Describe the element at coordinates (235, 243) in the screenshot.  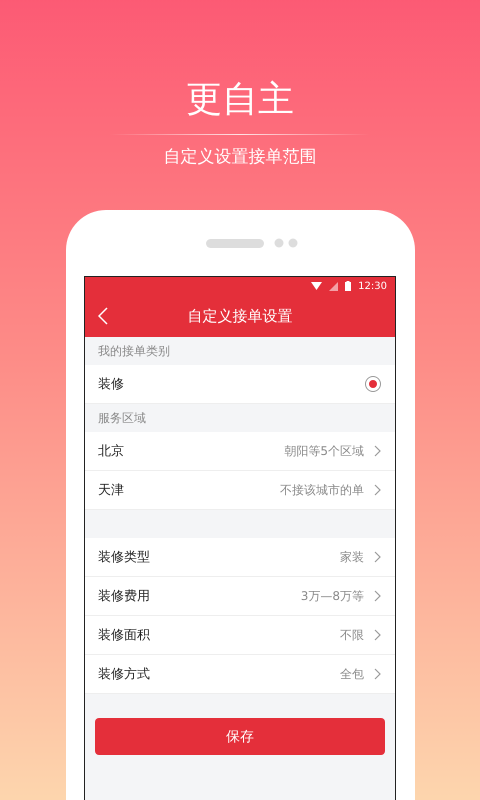
I see `speaker-slot` at that location.